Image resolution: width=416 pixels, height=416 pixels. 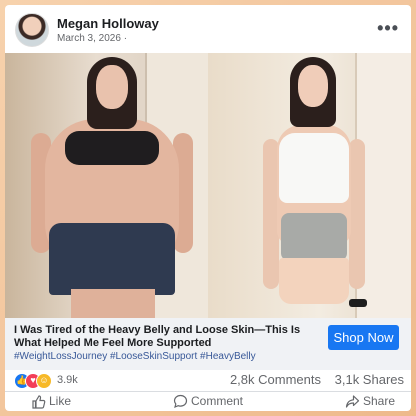 I want to click on figure-bra, so click(x=112, y=148).